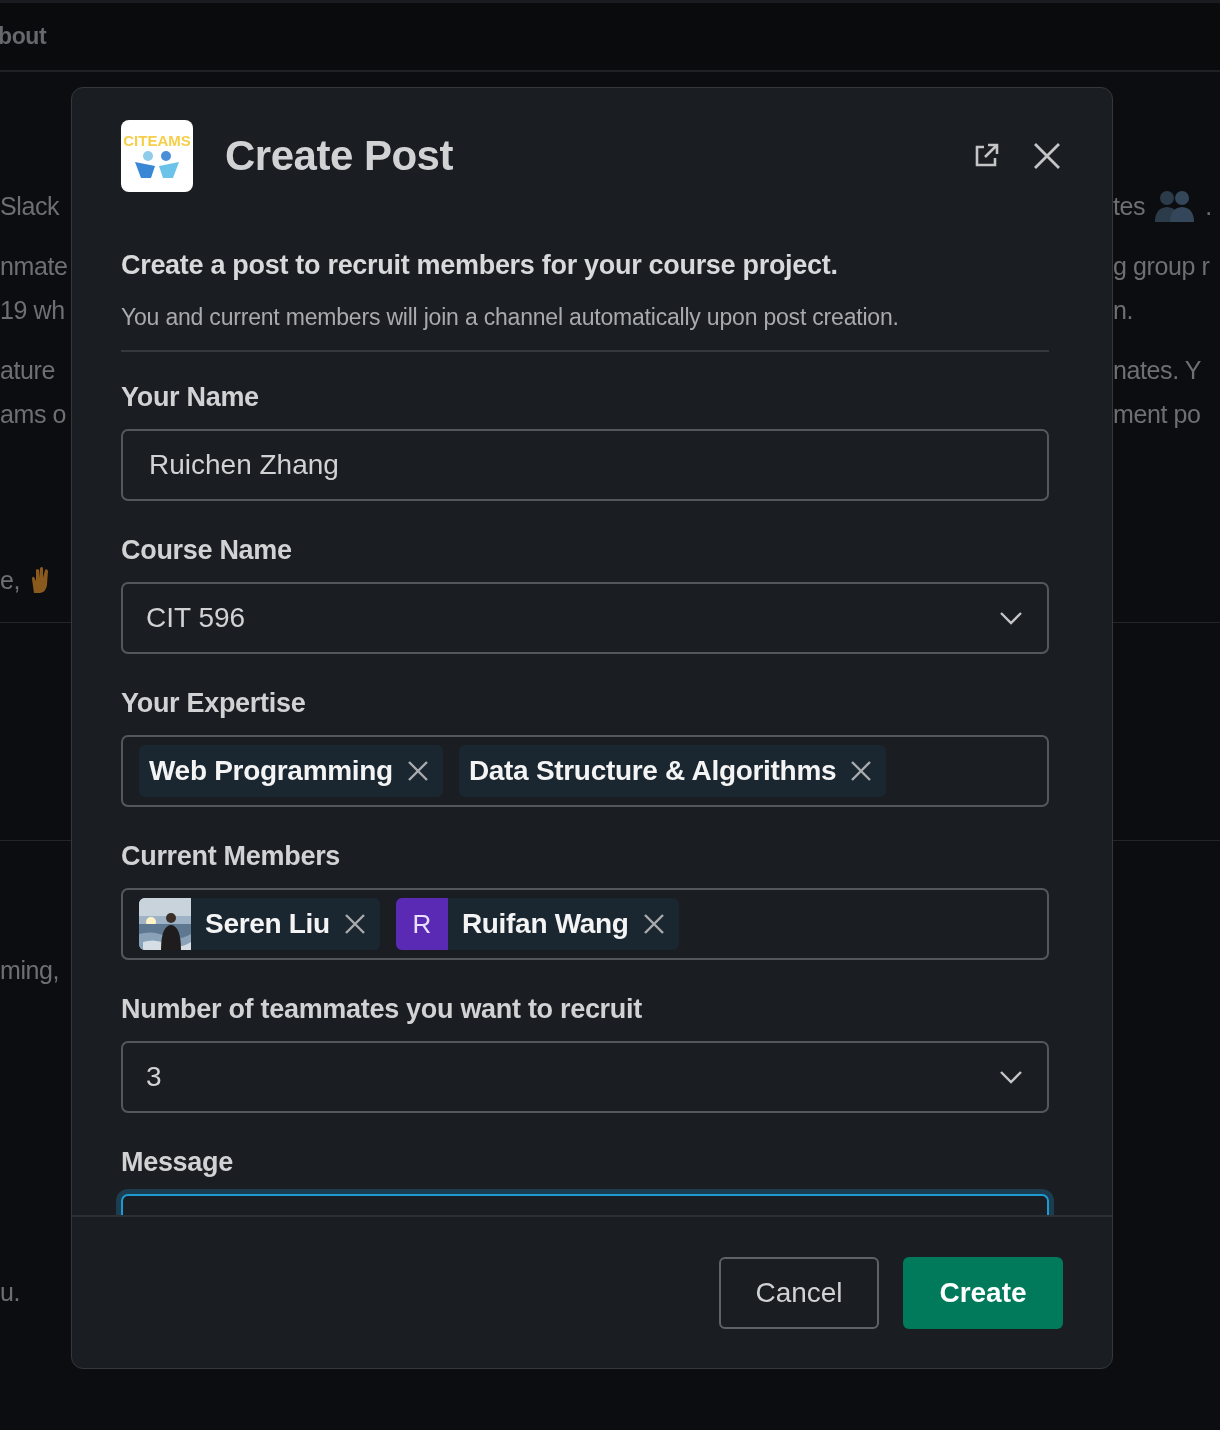 This screenshot has height=1430, width=1220. I want to click on background-text: u., so click(10, 1292).